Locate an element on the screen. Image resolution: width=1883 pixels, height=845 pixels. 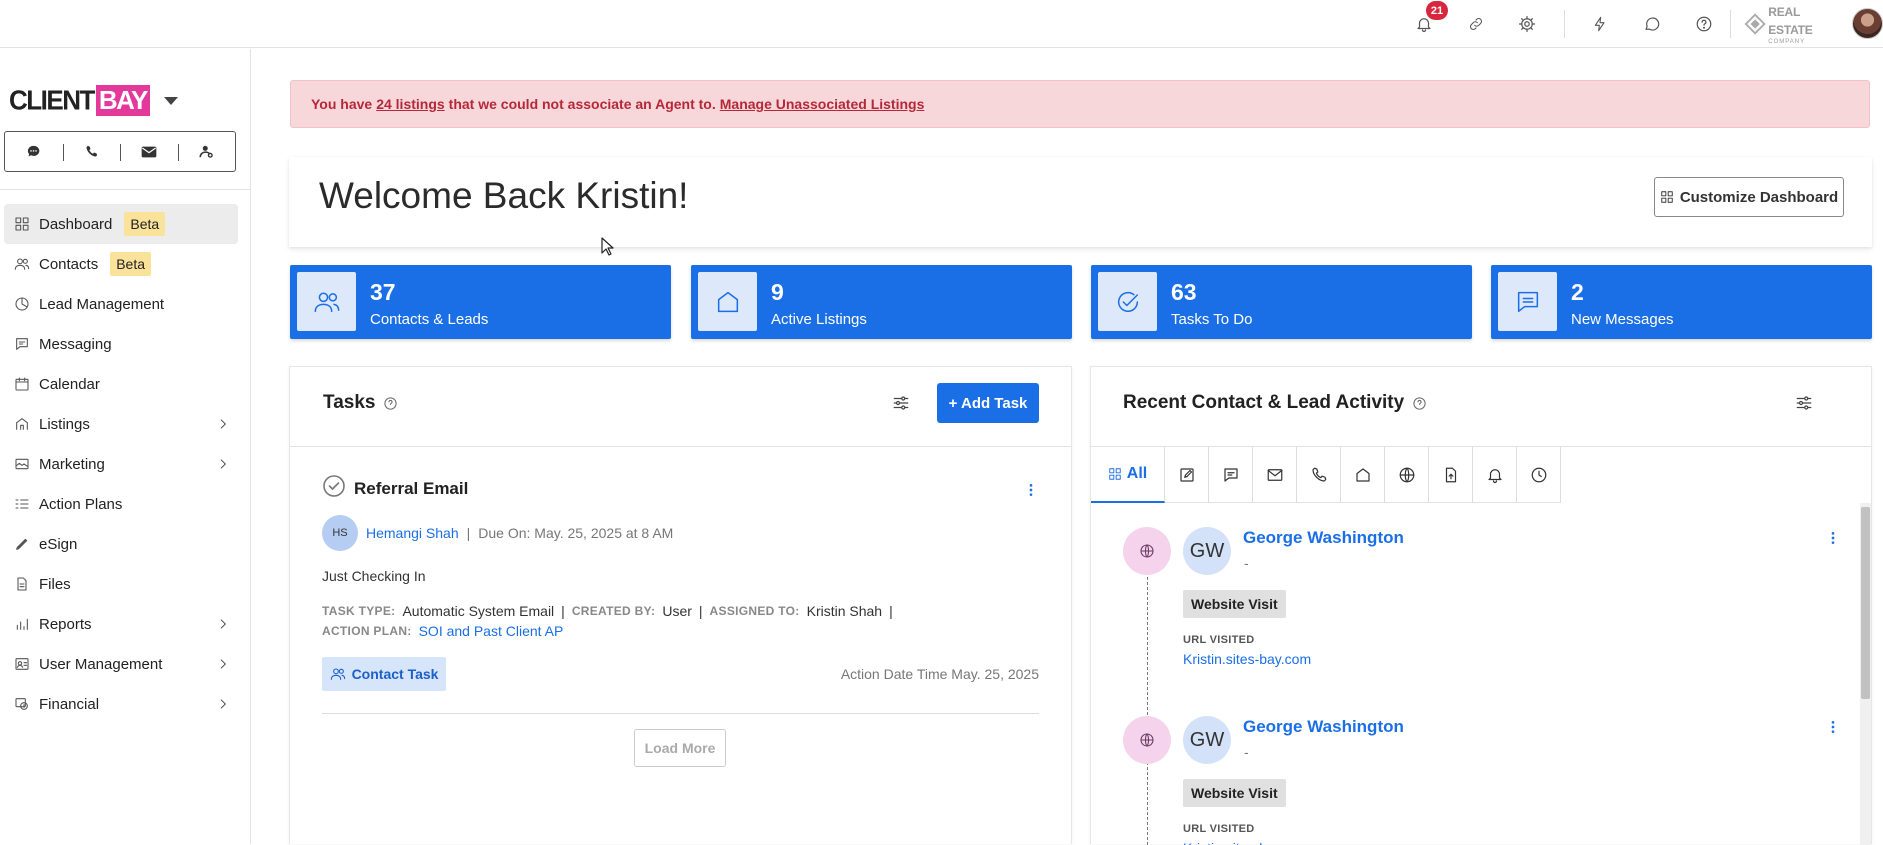
sidebar-item-lead-management: Lead Management is located at coordinates (121, 304).